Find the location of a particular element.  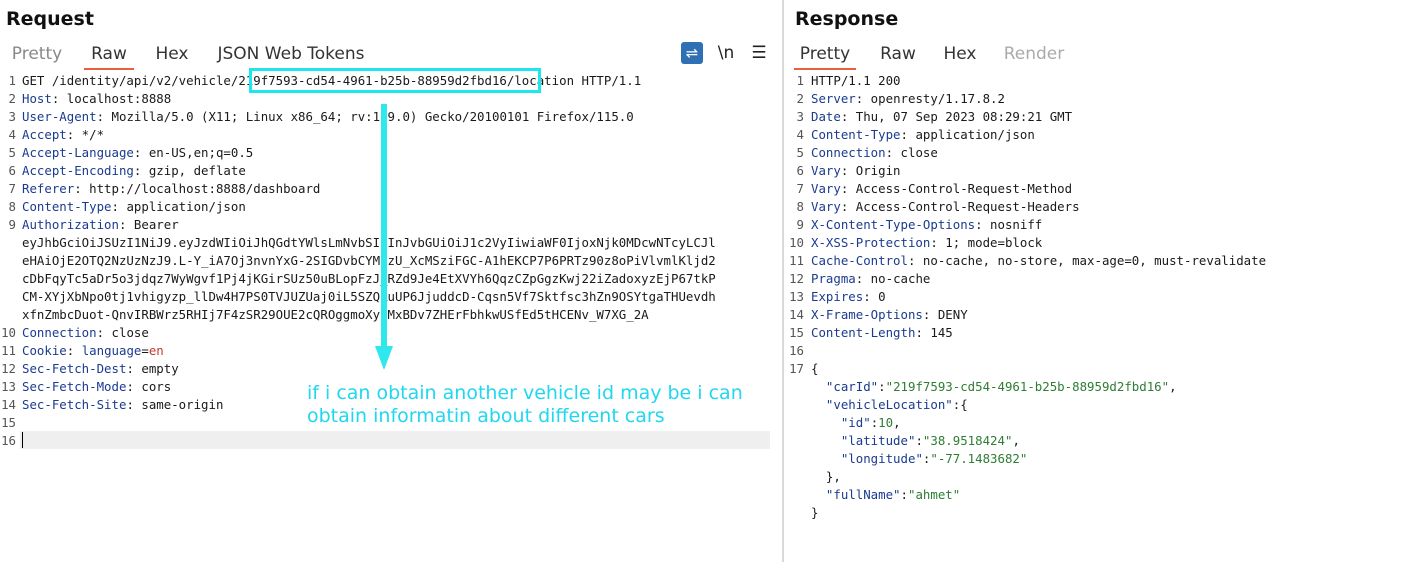

json-key: "latitude" is located at coordinates (878, 440).